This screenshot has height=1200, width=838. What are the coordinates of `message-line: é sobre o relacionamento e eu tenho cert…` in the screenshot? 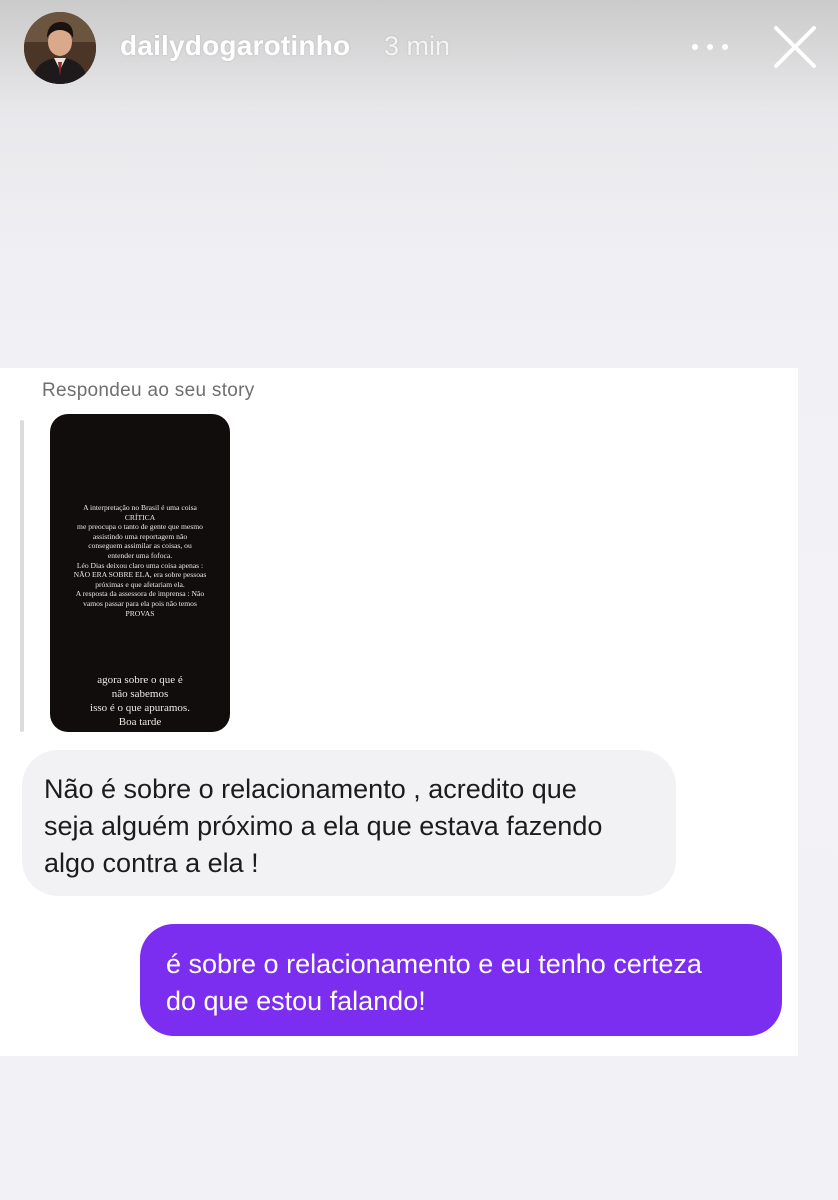 It's located at (434, 964).